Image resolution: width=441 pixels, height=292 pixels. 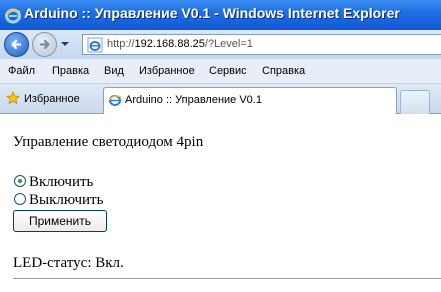 I want to click on favorites-button: Избранное, so click(x=43, y=98).